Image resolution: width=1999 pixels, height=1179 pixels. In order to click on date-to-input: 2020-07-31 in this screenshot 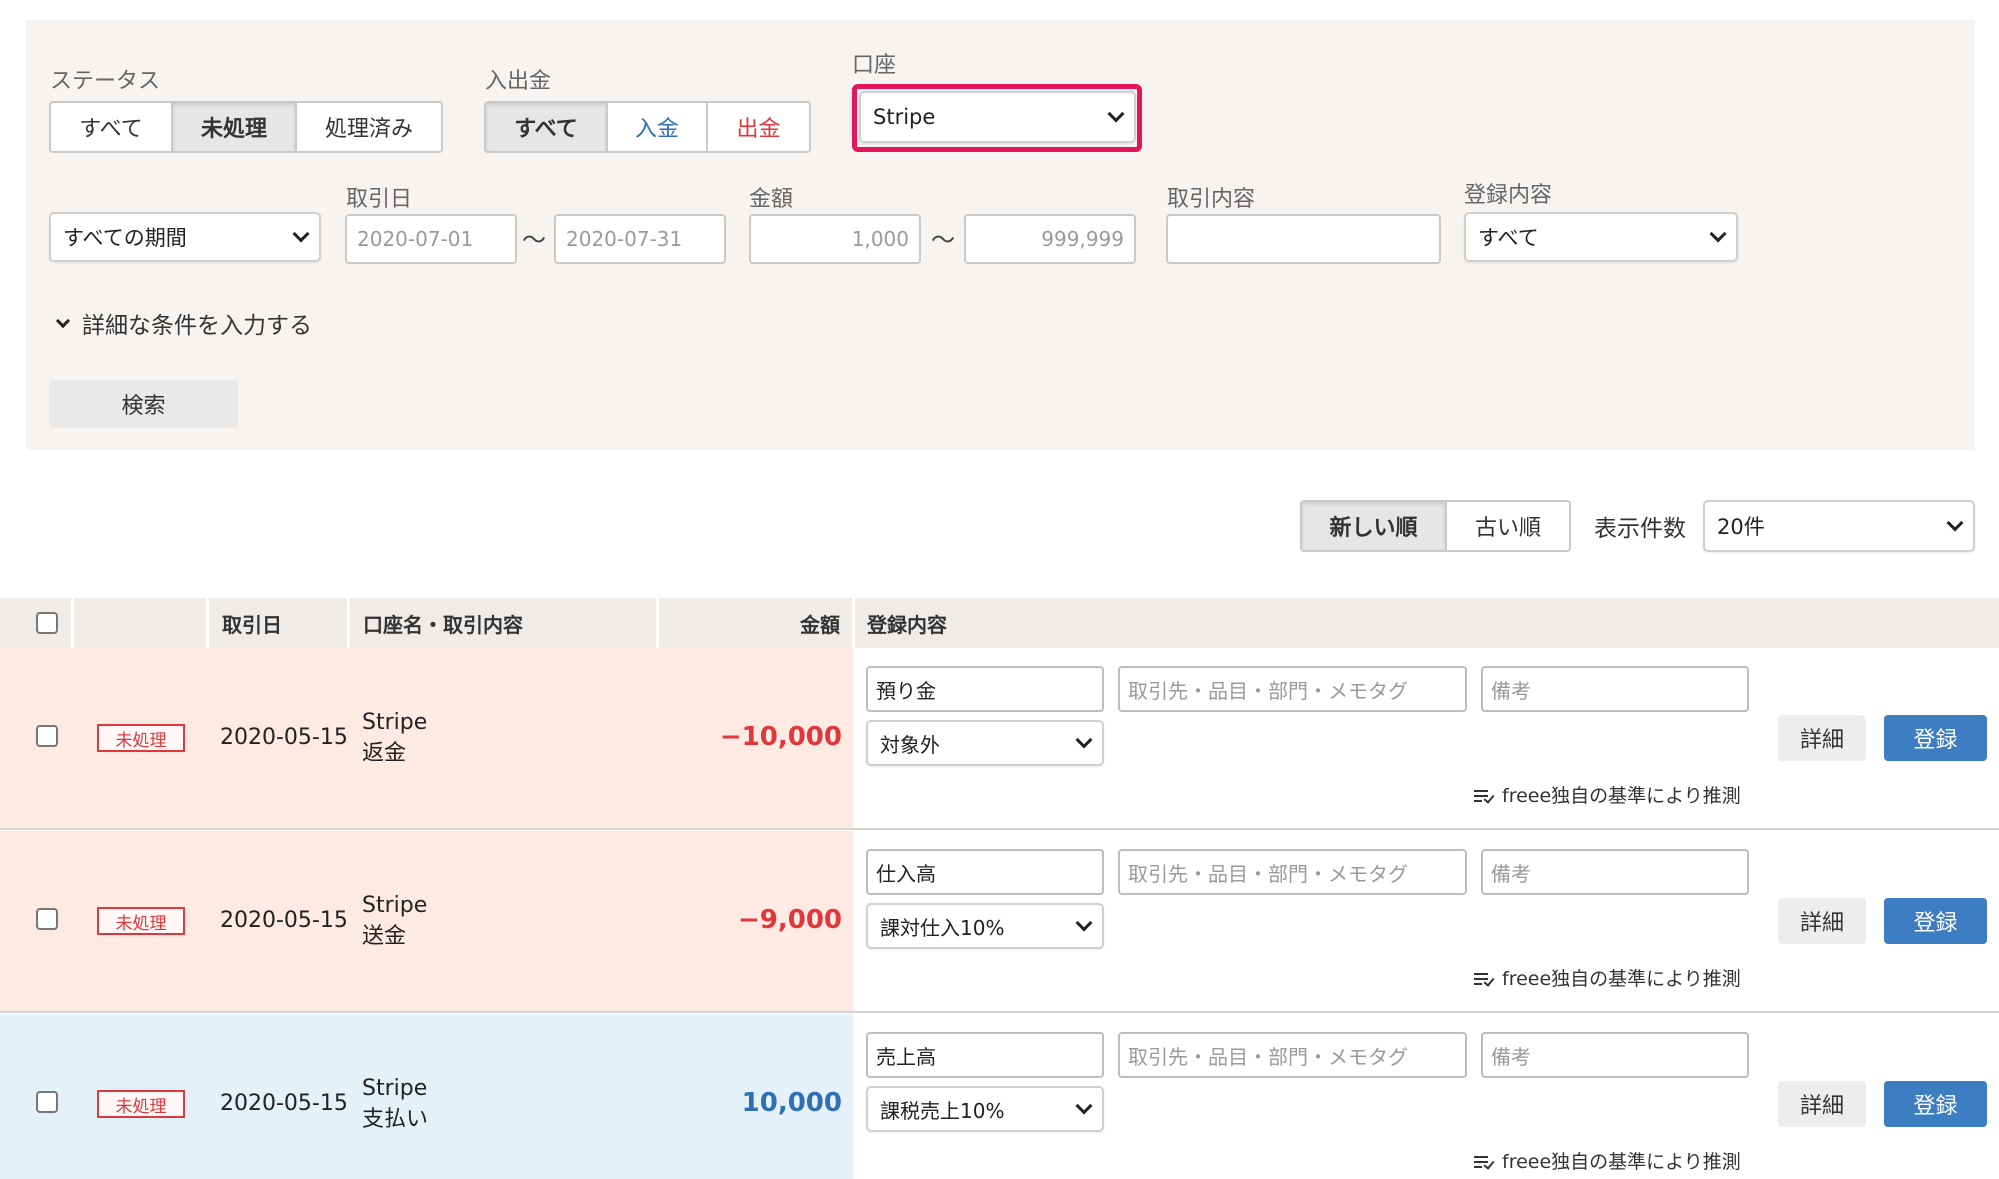, I will do `click(640, 239)`.